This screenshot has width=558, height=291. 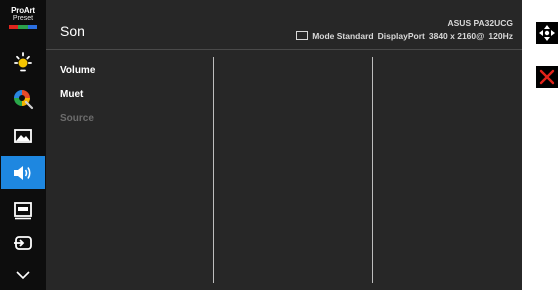 I want to click on page-title: Son, so click(x=72, y=31).